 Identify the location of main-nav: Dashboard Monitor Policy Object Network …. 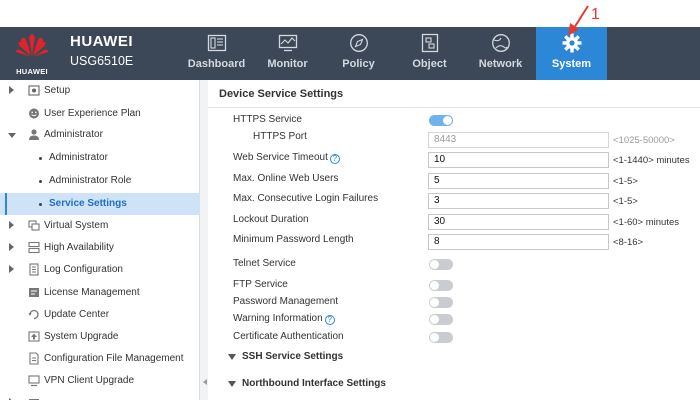
(394, 53).